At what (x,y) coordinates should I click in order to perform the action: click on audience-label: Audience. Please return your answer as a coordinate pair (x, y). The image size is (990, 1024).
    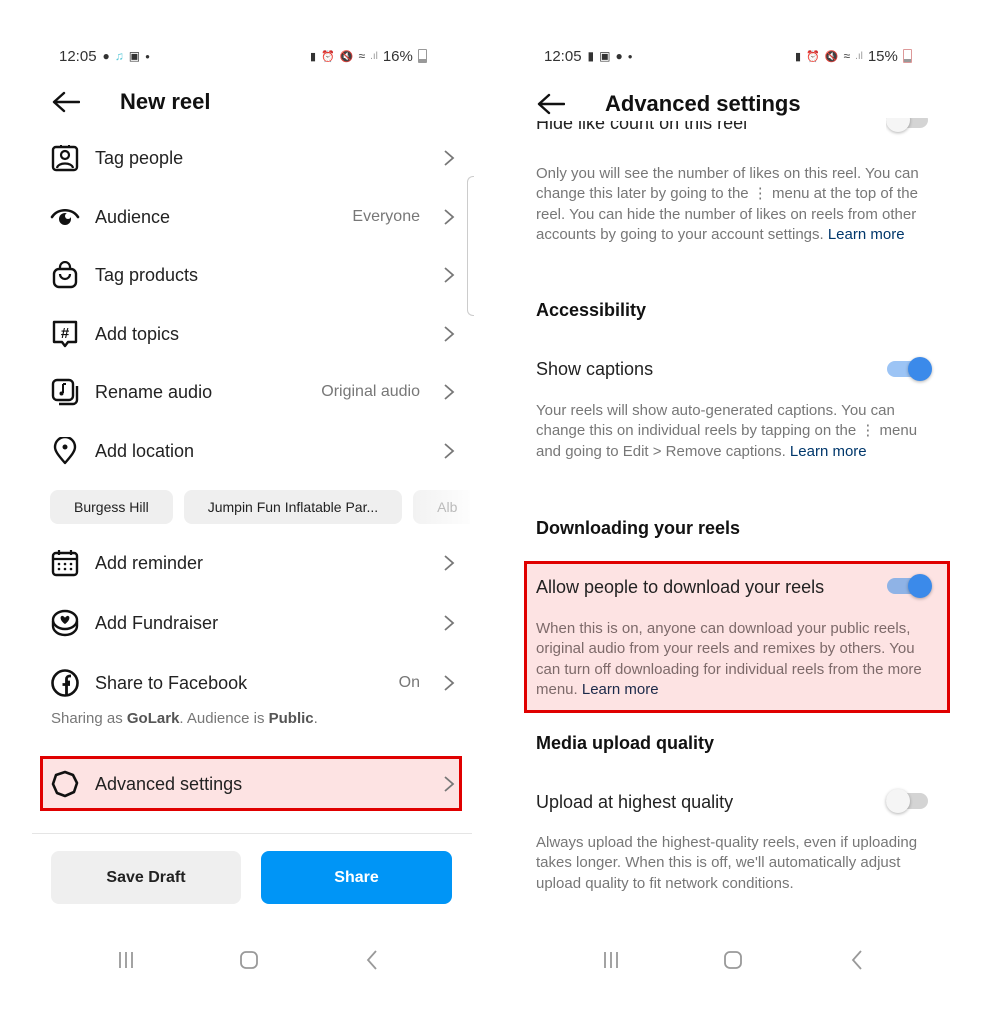
    Looking at the image, I should click on (133, 216).